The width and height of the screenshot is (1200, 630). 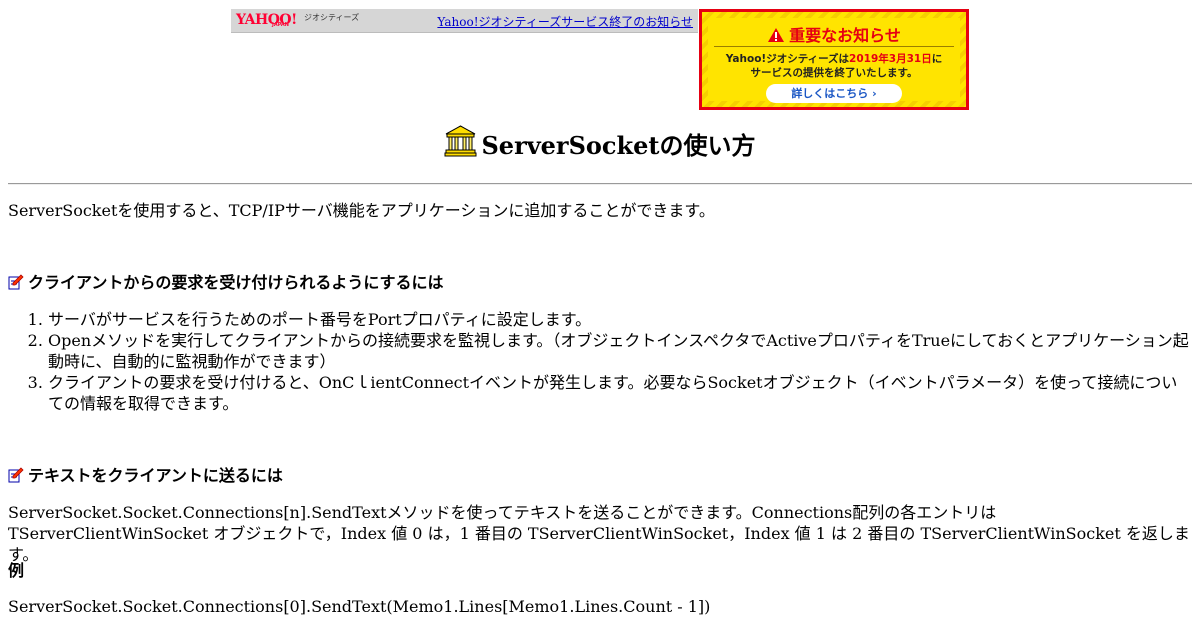 I want to click on page-title: ServerSocketの使い方, so click(x=600, y=142).